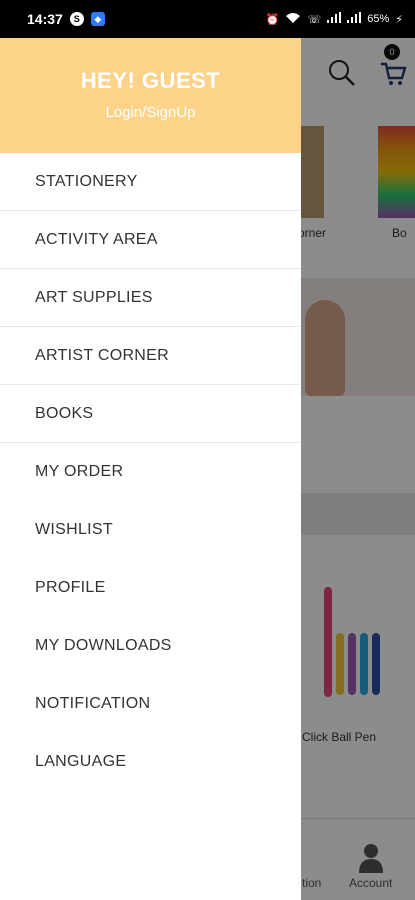  What do you see at coordinates (150, 240) in the screenshot?
I see `menu-item-activity-area: ACTIVITY AREA` at bounding box center [150, 240].